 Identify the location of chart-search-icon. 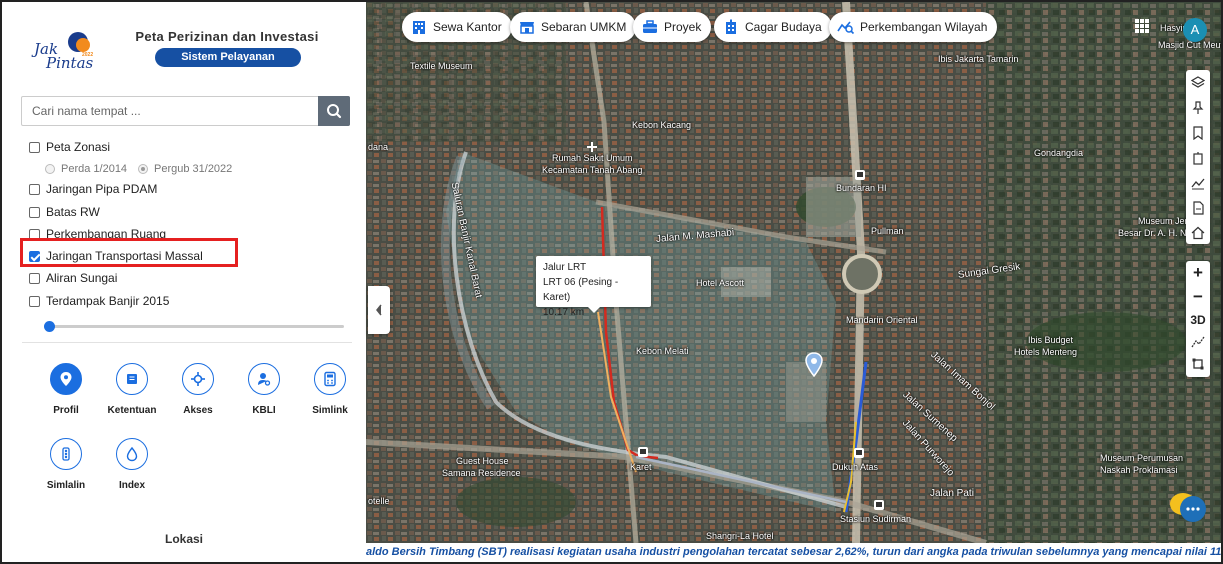
(846, 28).